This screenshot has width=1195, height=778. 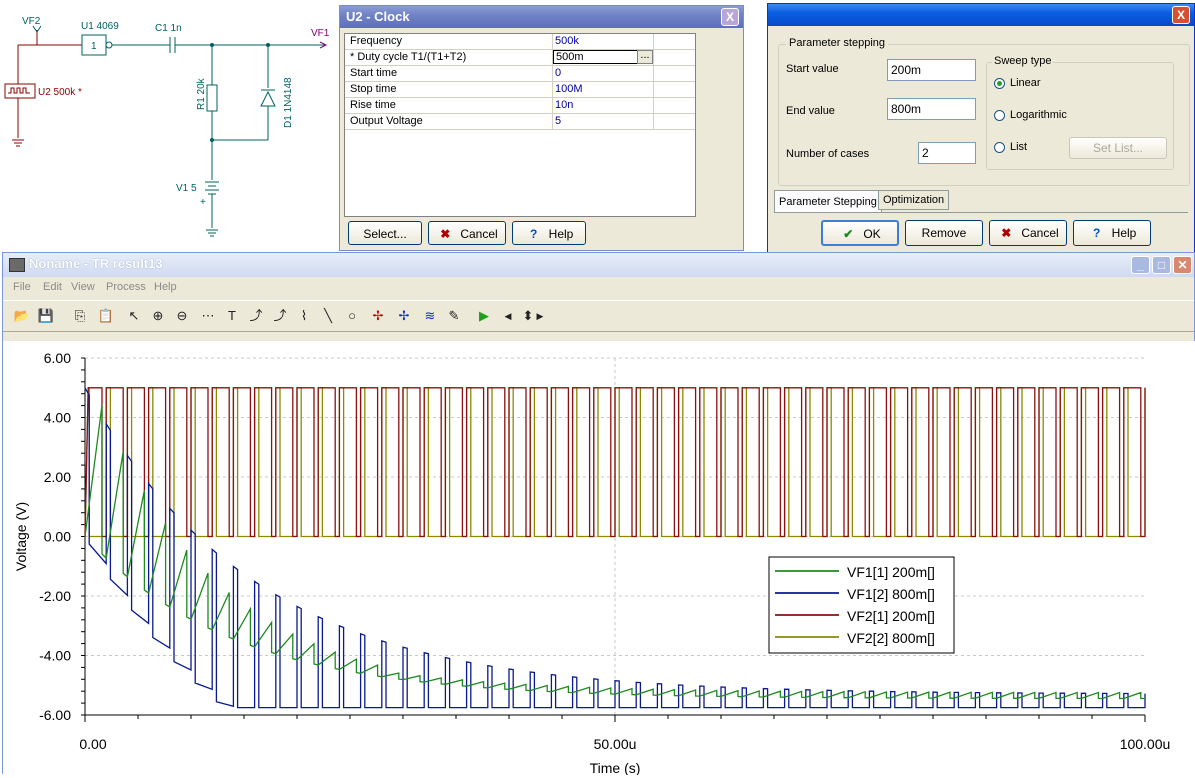 I want to click on param-dialog-titlebar, so click(x=981, y=15).